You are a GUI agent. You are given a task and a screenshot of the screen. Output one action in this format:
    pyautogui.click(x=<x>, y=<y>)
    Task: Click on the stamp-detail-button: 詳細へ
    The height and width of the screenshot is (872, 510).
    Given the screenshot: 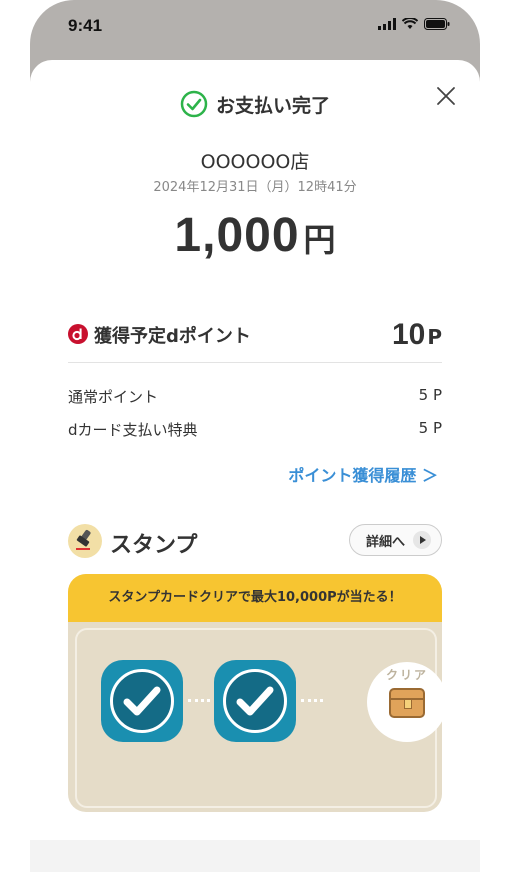 What is the action you would take?
    pyautogui.click(x=395, y=540)
    